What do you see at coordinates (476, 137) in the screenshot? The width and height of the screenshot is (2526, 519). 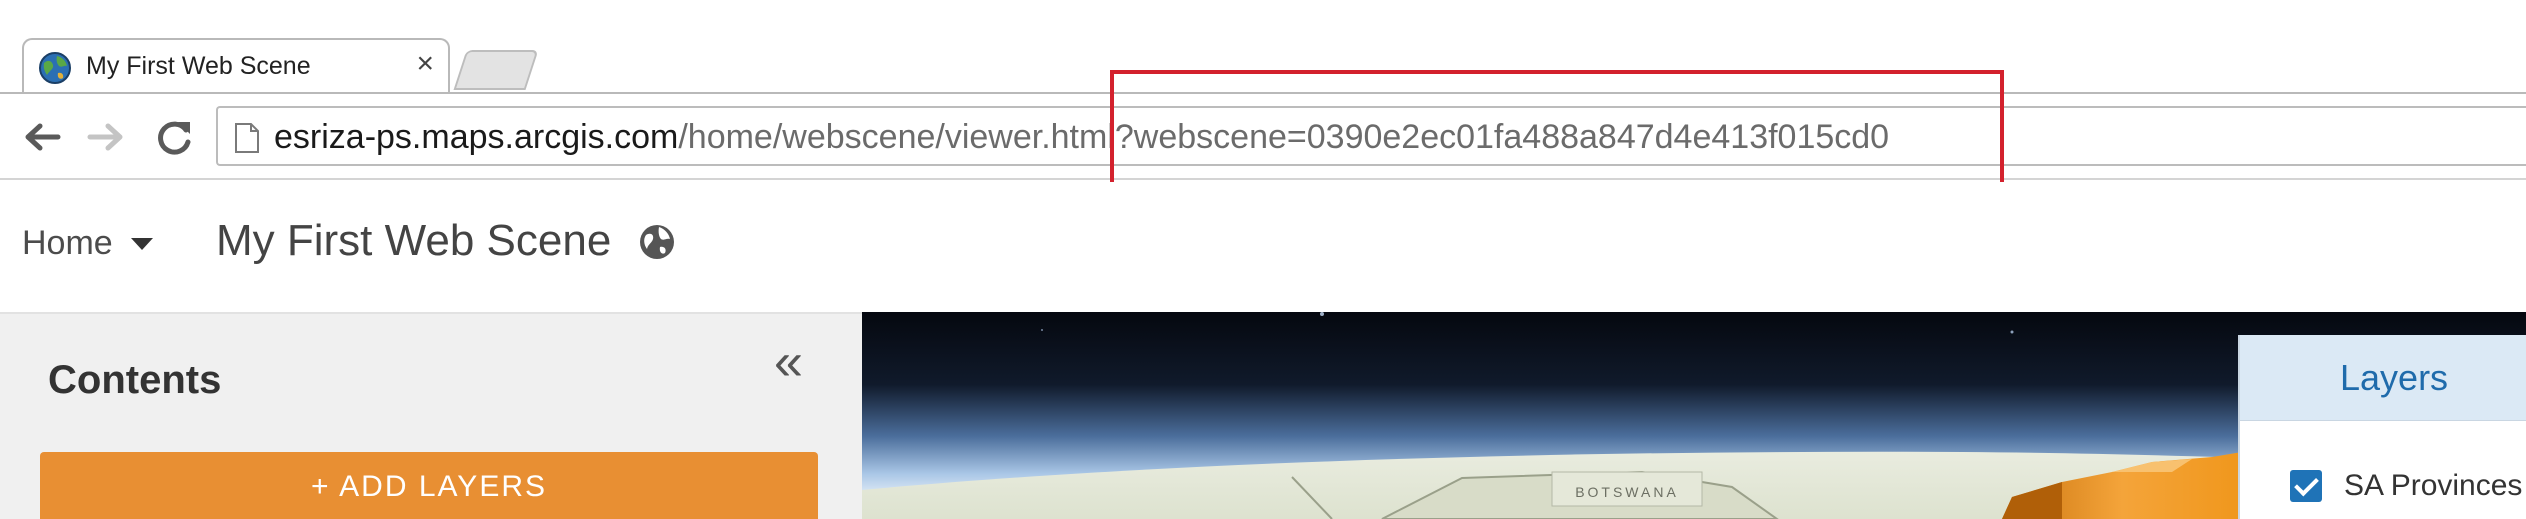 I see `url-host: esriza-ps.maps.arcgis.com` at bounding box center [476, 137].